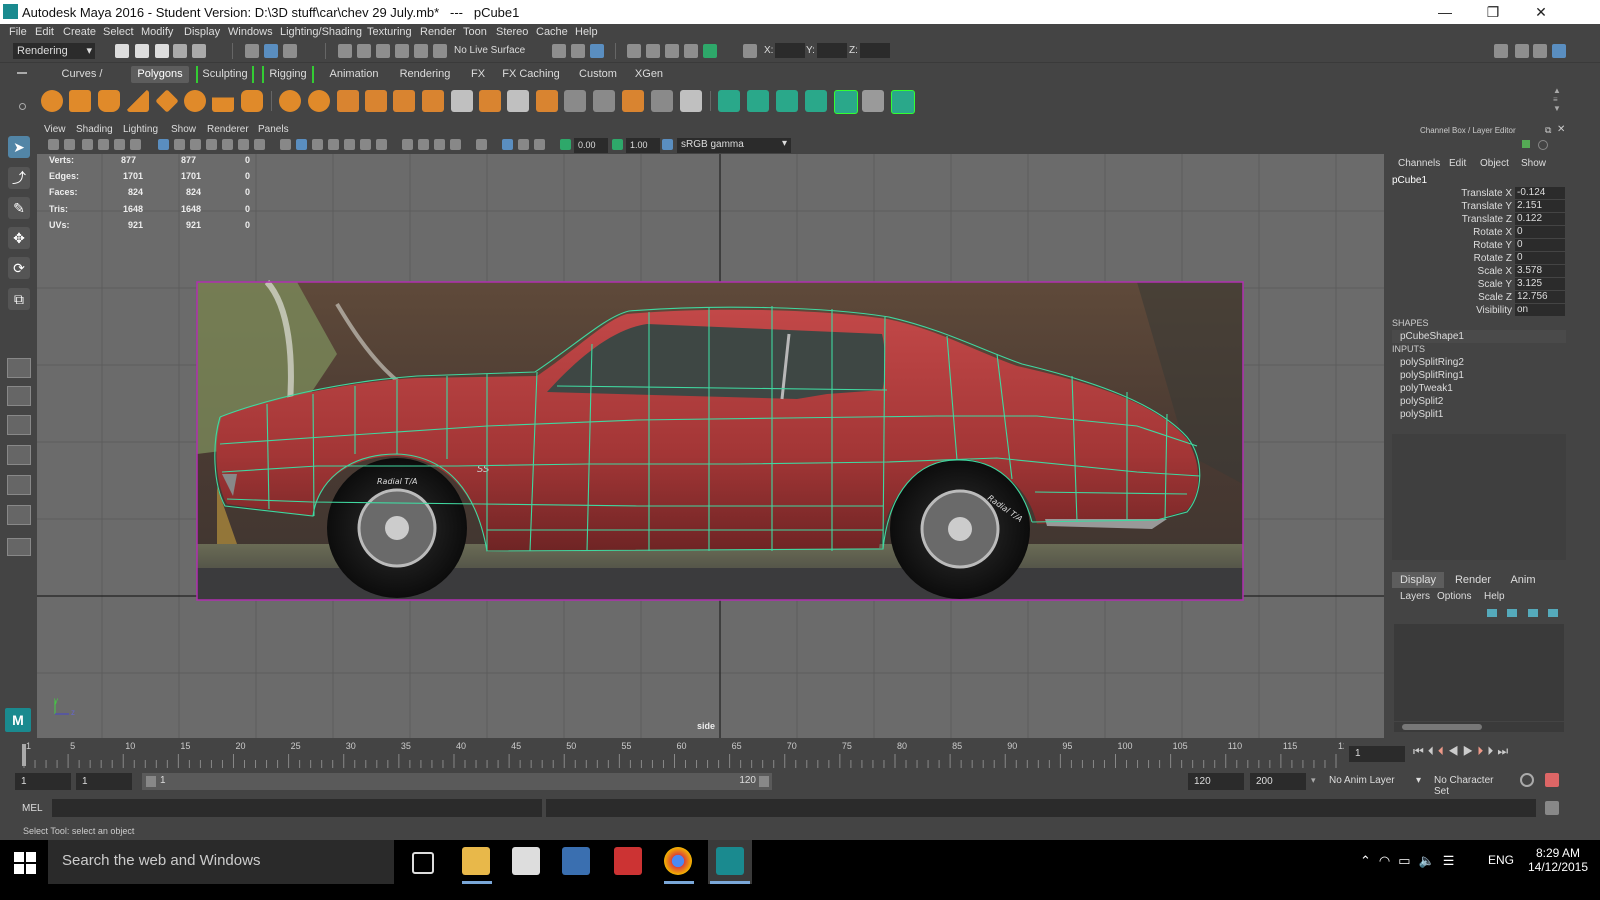 Image resolution: width=1600 pixels, height=900 pixels. What do you see at coordinates (1540, 206) in the screenshot?
I see `channel-translate-y-value: 2.151` at bounding box center [1540, 206].